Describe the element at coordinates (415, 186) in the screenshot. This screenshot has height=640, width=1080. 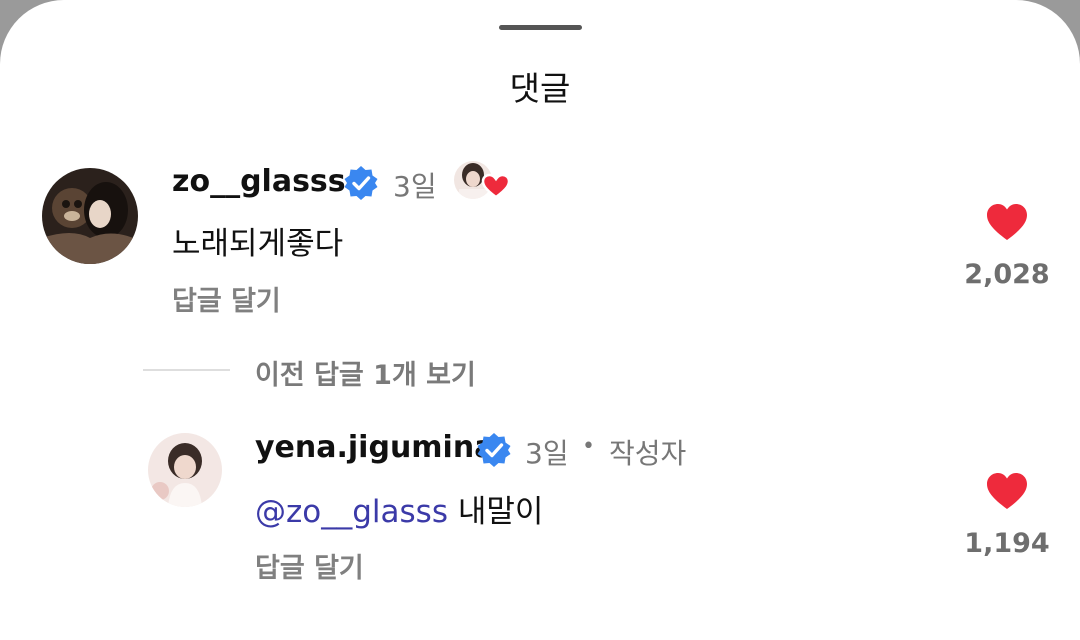
I see `comment-time: 3일` at that location.